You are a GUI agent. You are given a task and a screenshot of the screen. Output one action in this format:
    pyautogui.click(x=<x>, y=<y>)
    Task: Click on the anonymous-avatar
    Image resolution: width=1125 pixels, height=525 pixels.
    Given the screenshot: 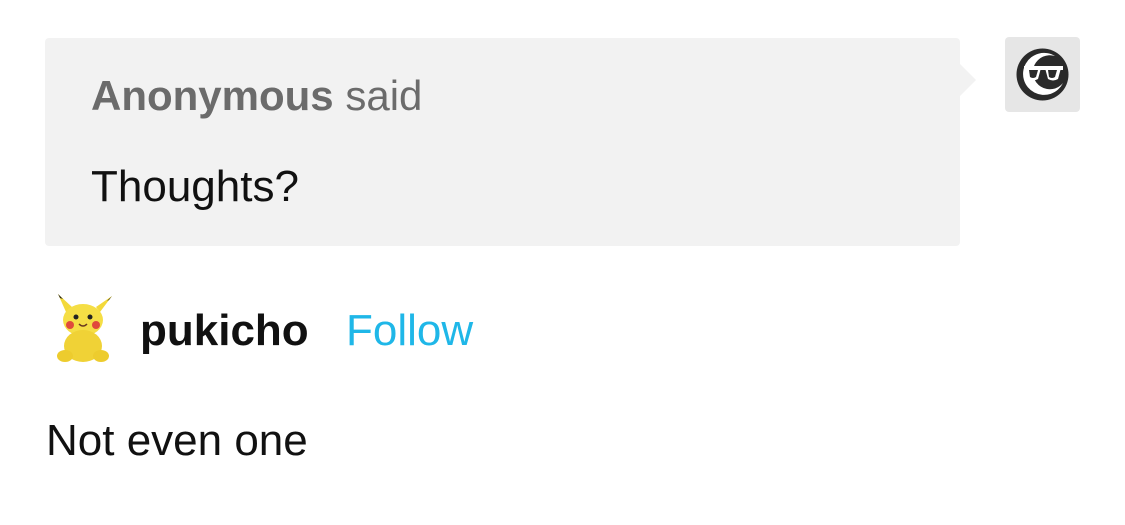 What is the action you would take?
    pyautogui.click(x=1042, y=74)
    